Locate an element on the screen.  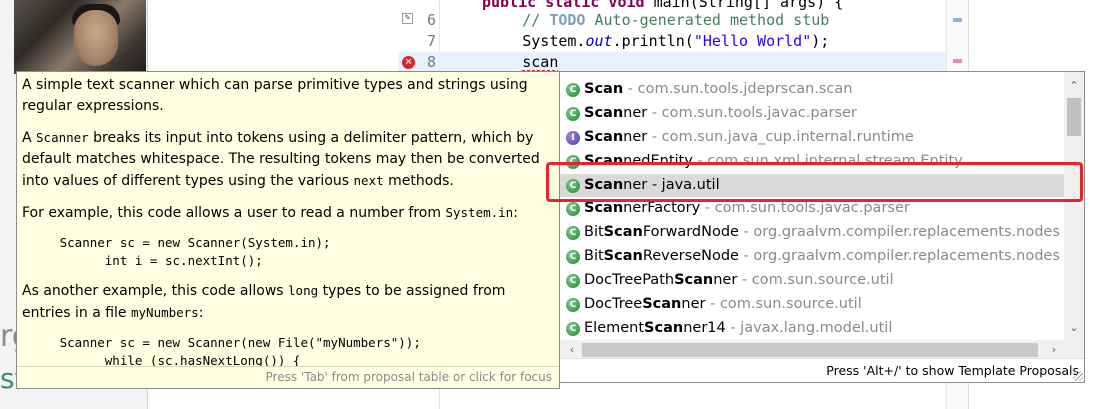
error-icon: × is located at coordinates (408, 62).